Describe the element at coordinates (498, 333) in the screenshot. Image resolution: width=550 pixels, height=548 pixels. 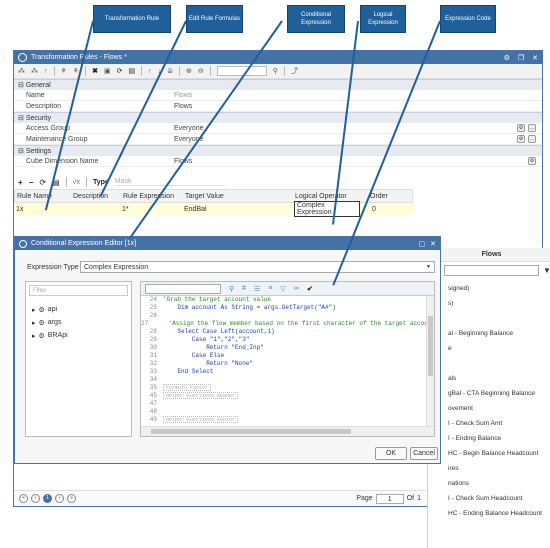
I see `flows-list-item: al - Beginning Balance` at that location.